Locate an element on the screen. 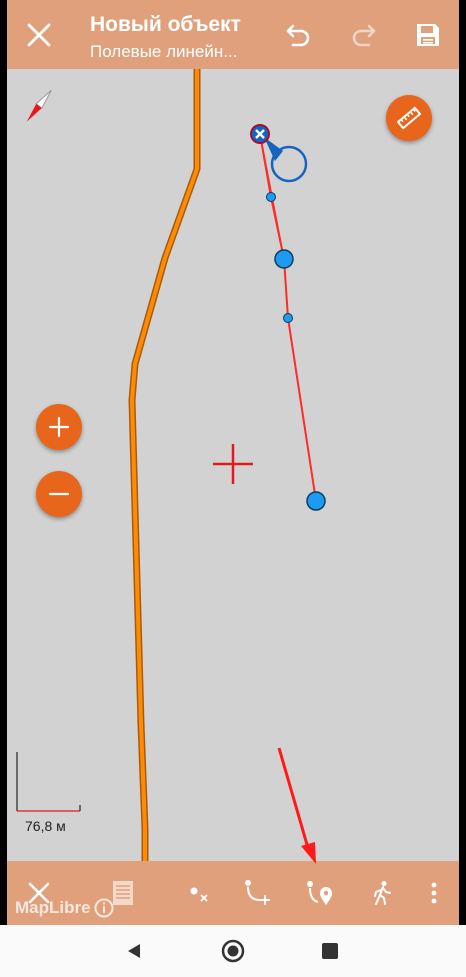 The height and width of the screenshot is (977, 466). back-icon is located at coordinates (134, 951).